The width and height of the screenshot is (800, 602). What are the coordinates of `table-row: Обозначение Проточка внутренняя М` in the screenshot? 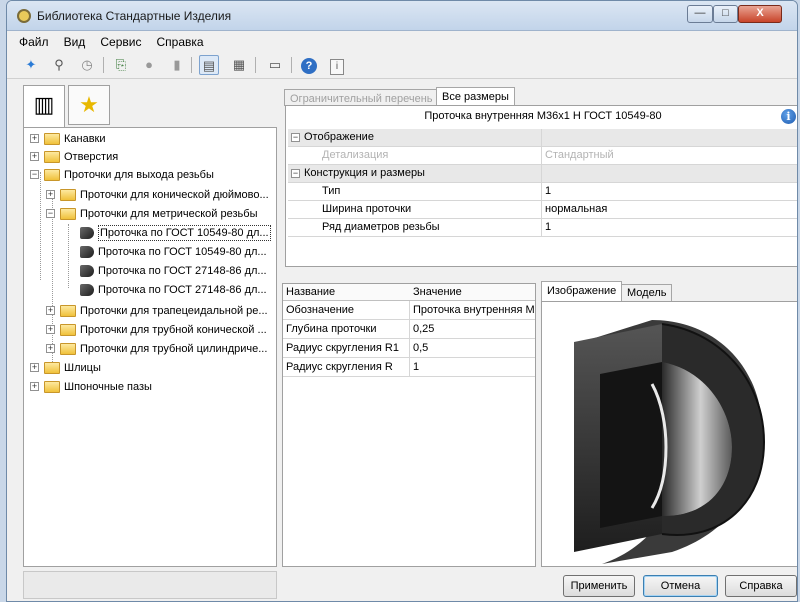 It's located at (409, 310).